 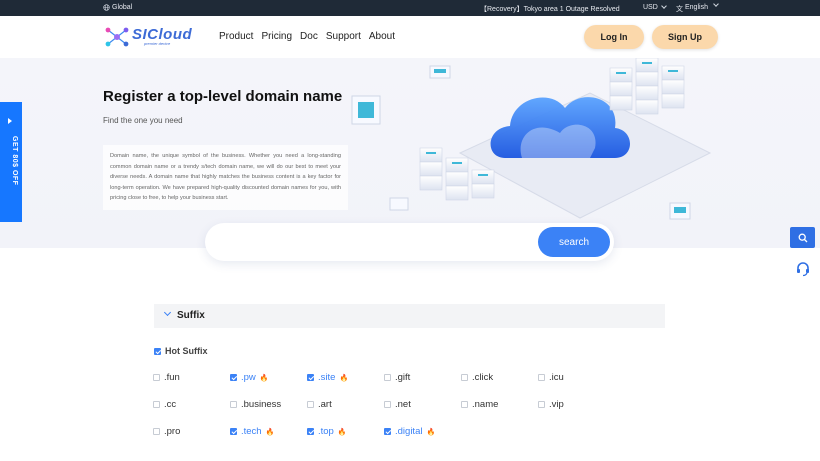 I want to click on suffix-option: .site 🔥, so click(x=327, y=377).